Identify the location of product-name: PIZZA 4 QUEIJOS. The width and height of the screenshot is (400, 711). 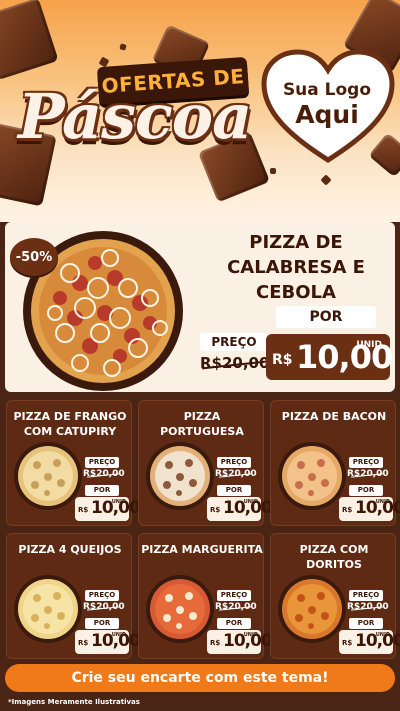
(70, 549).